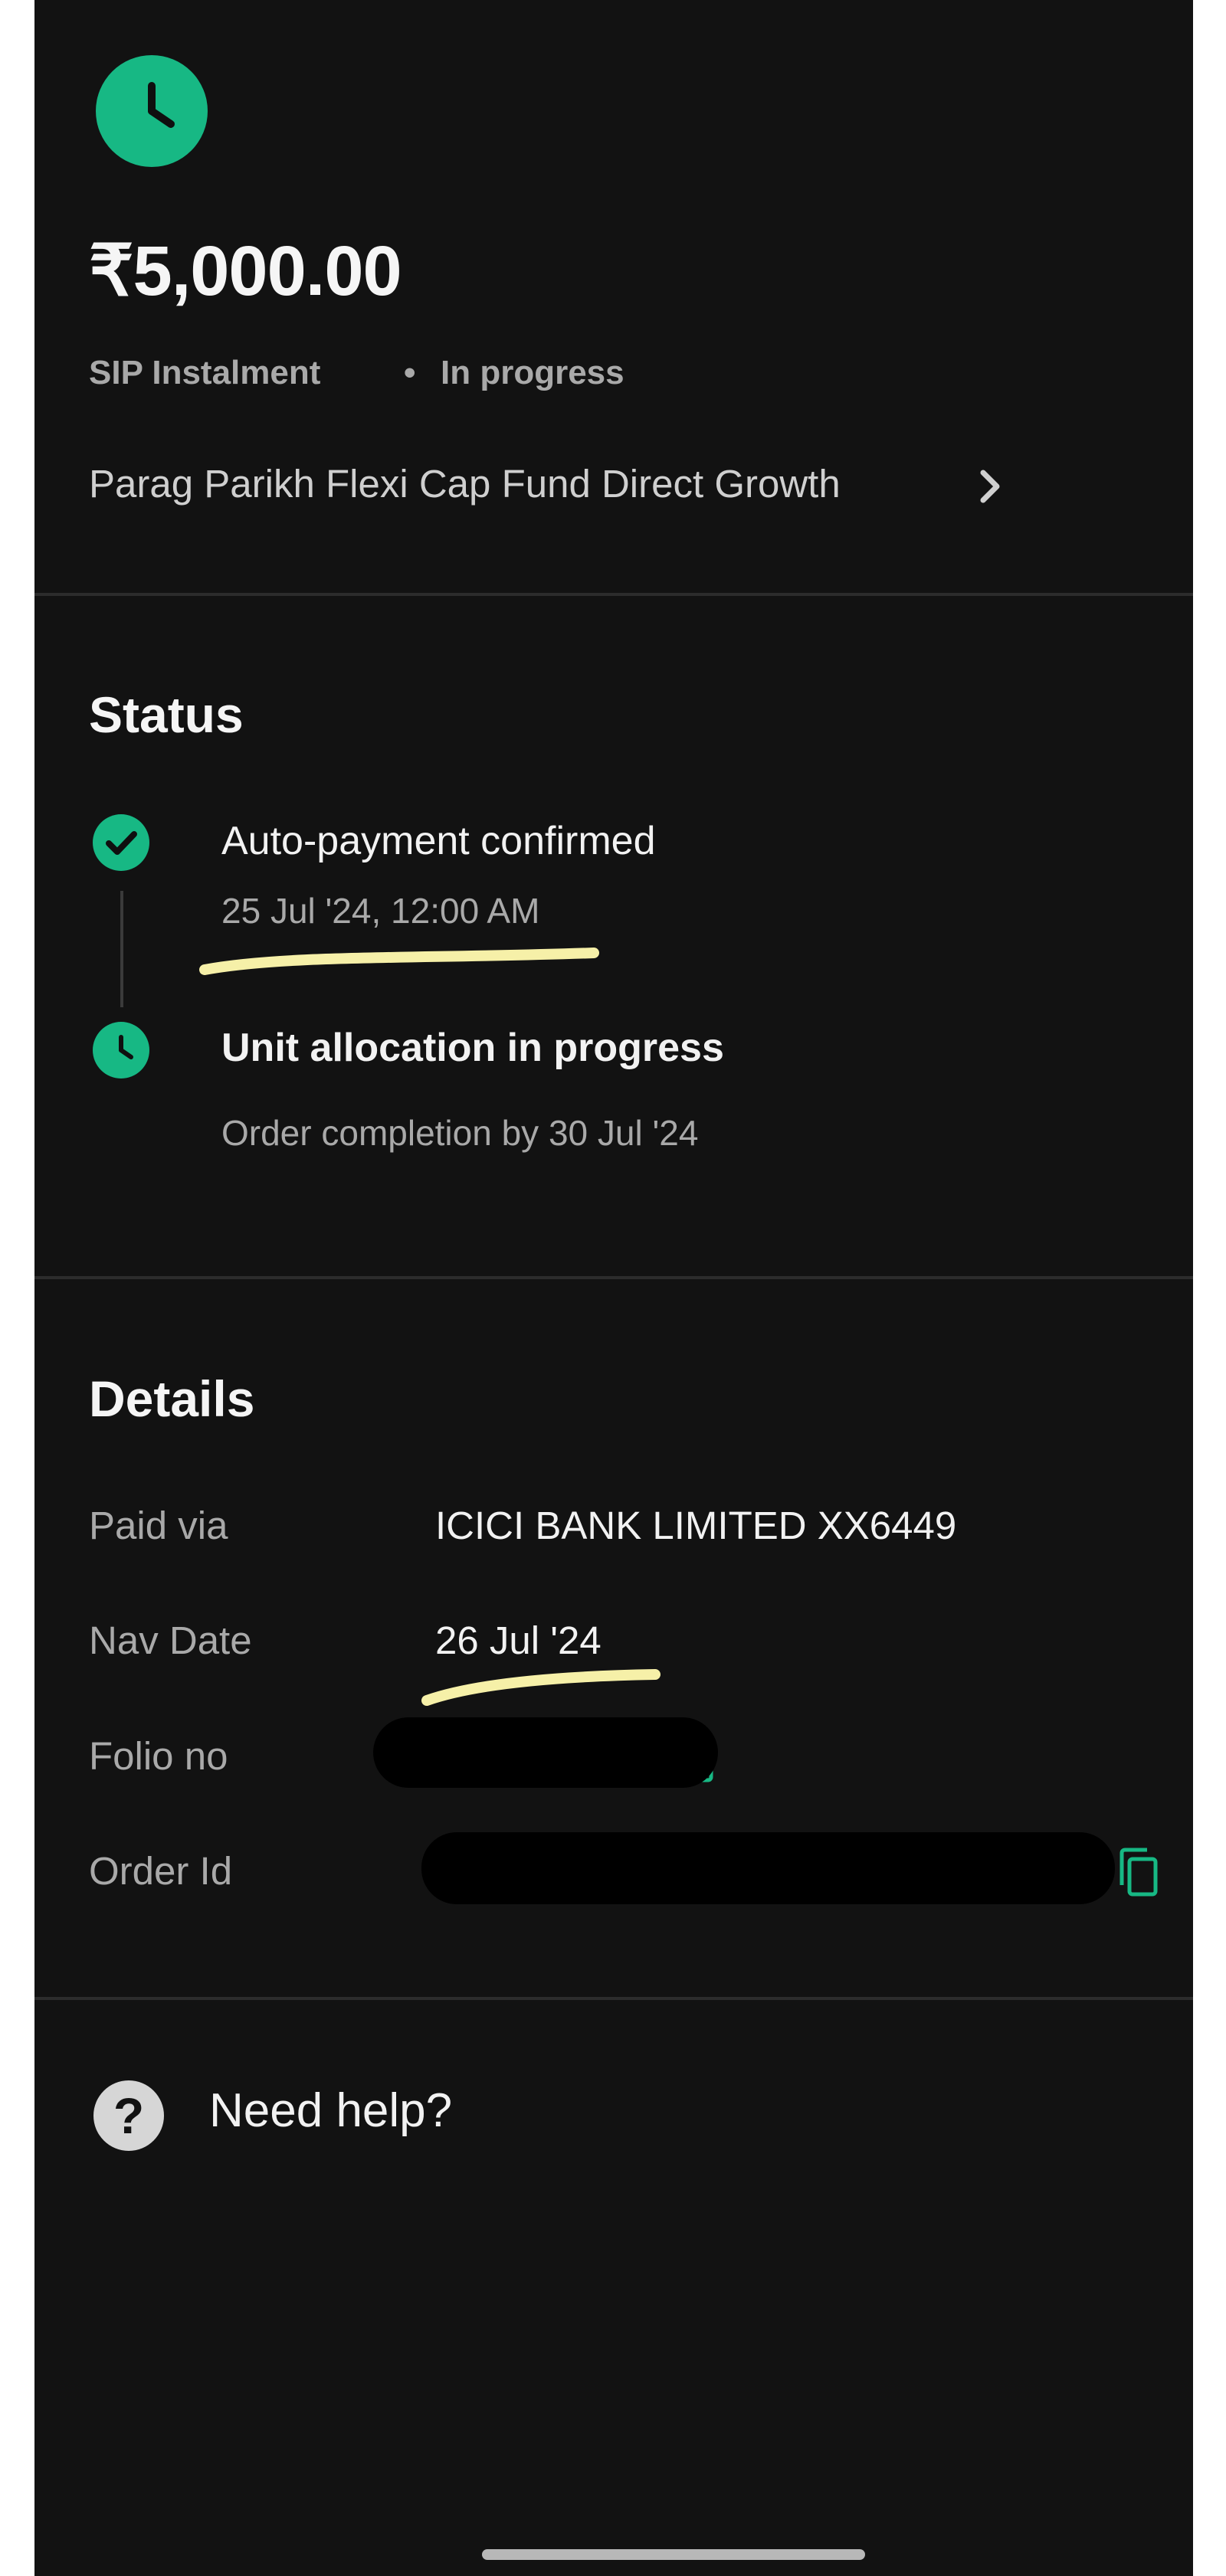 This screenshot has width=1226, height=2576. What do you see at coordinates (121, 949) in the screenshot?
I see `timeline-connector` at bounding box center [121, 949].